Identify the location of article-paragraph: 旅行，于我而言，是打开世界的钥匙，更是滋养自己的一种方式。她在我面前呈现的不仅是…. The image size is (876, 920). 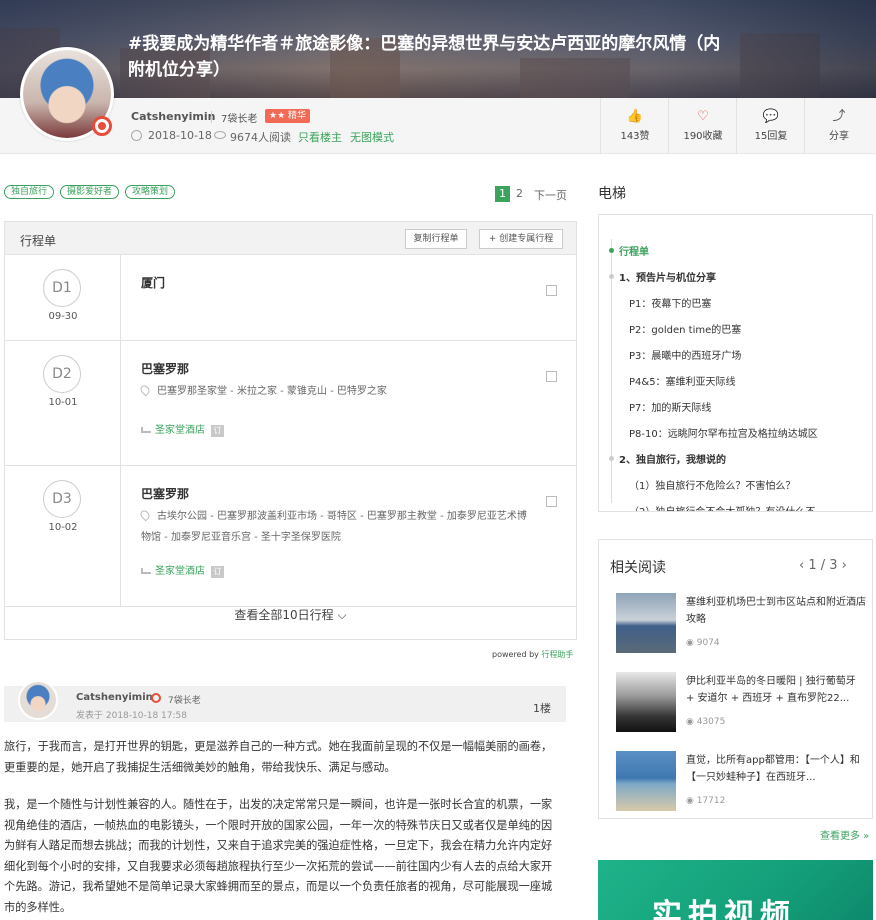
(278, 757).